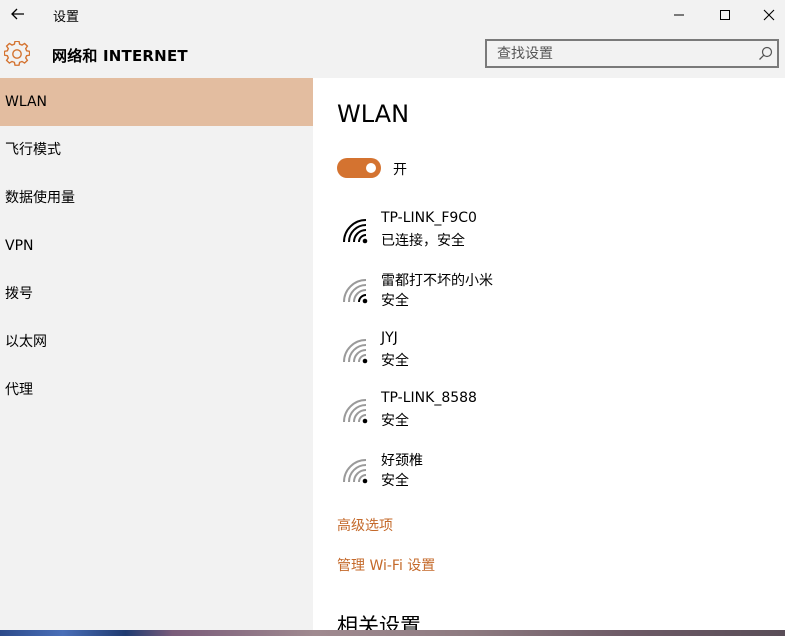 The width and height of the screenshot is (785, 636). What do you see at coordinates (547, 473) in the screenshot?
I see `network-item: 好颈椎 安全` at bounding box center [547, 473].